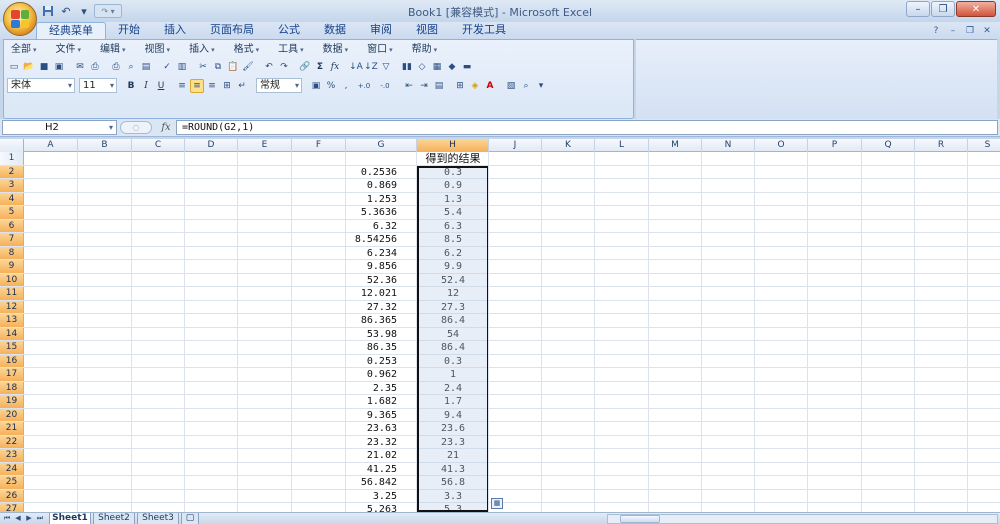 The image size is (1000, 524). I want to click on column-header: C, so click(158, 145).